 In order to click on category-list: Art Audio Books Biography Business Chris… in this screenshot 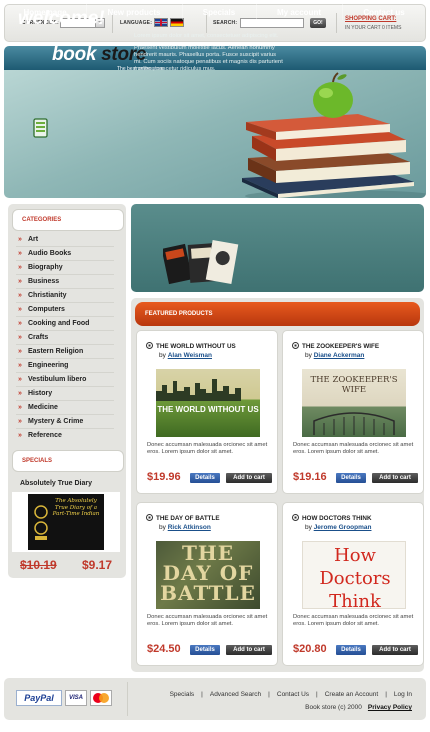, I will do `click(65, 338)`.